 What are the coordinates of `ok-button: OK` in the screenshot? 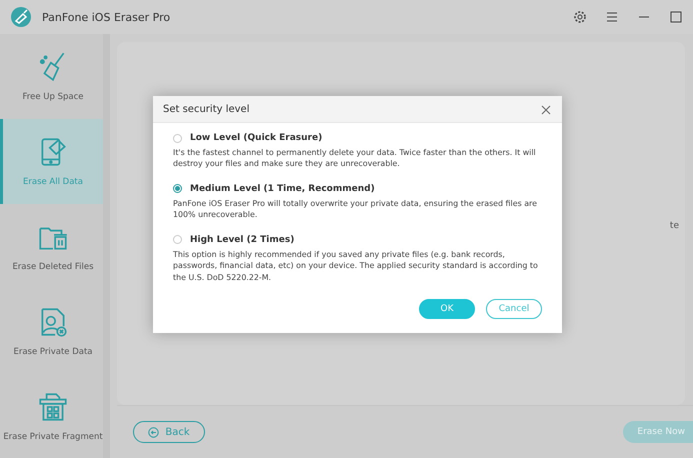 It's located at (447, 309).